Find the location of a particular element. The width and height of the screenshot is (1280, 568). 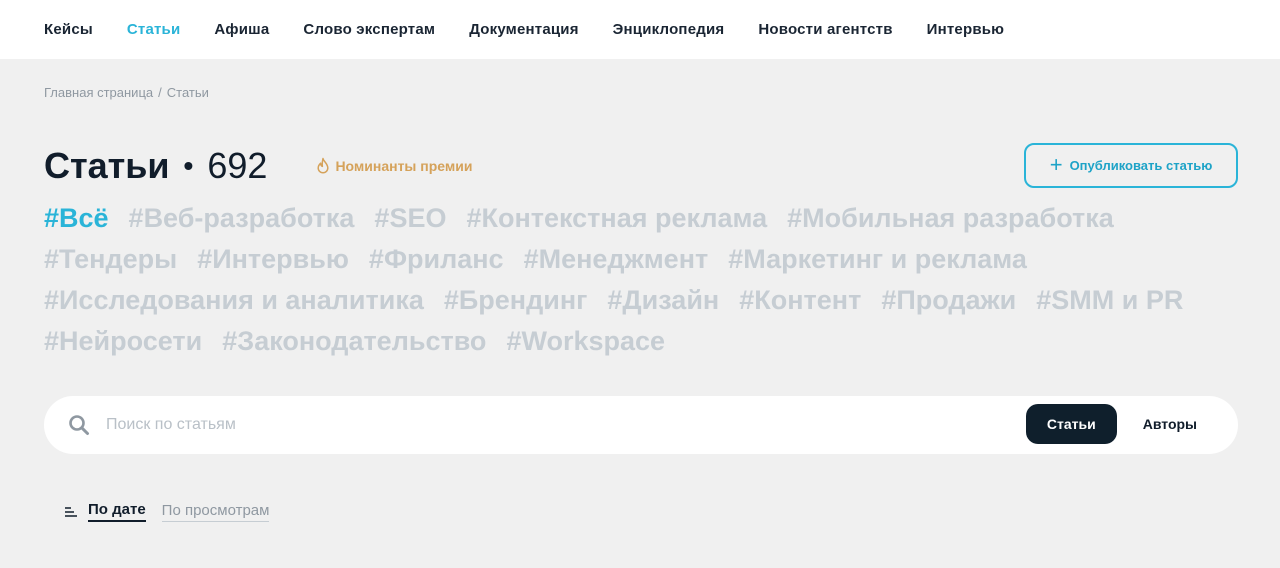

search-bar: Статьи Авторы is located at coordinates (641, 425).